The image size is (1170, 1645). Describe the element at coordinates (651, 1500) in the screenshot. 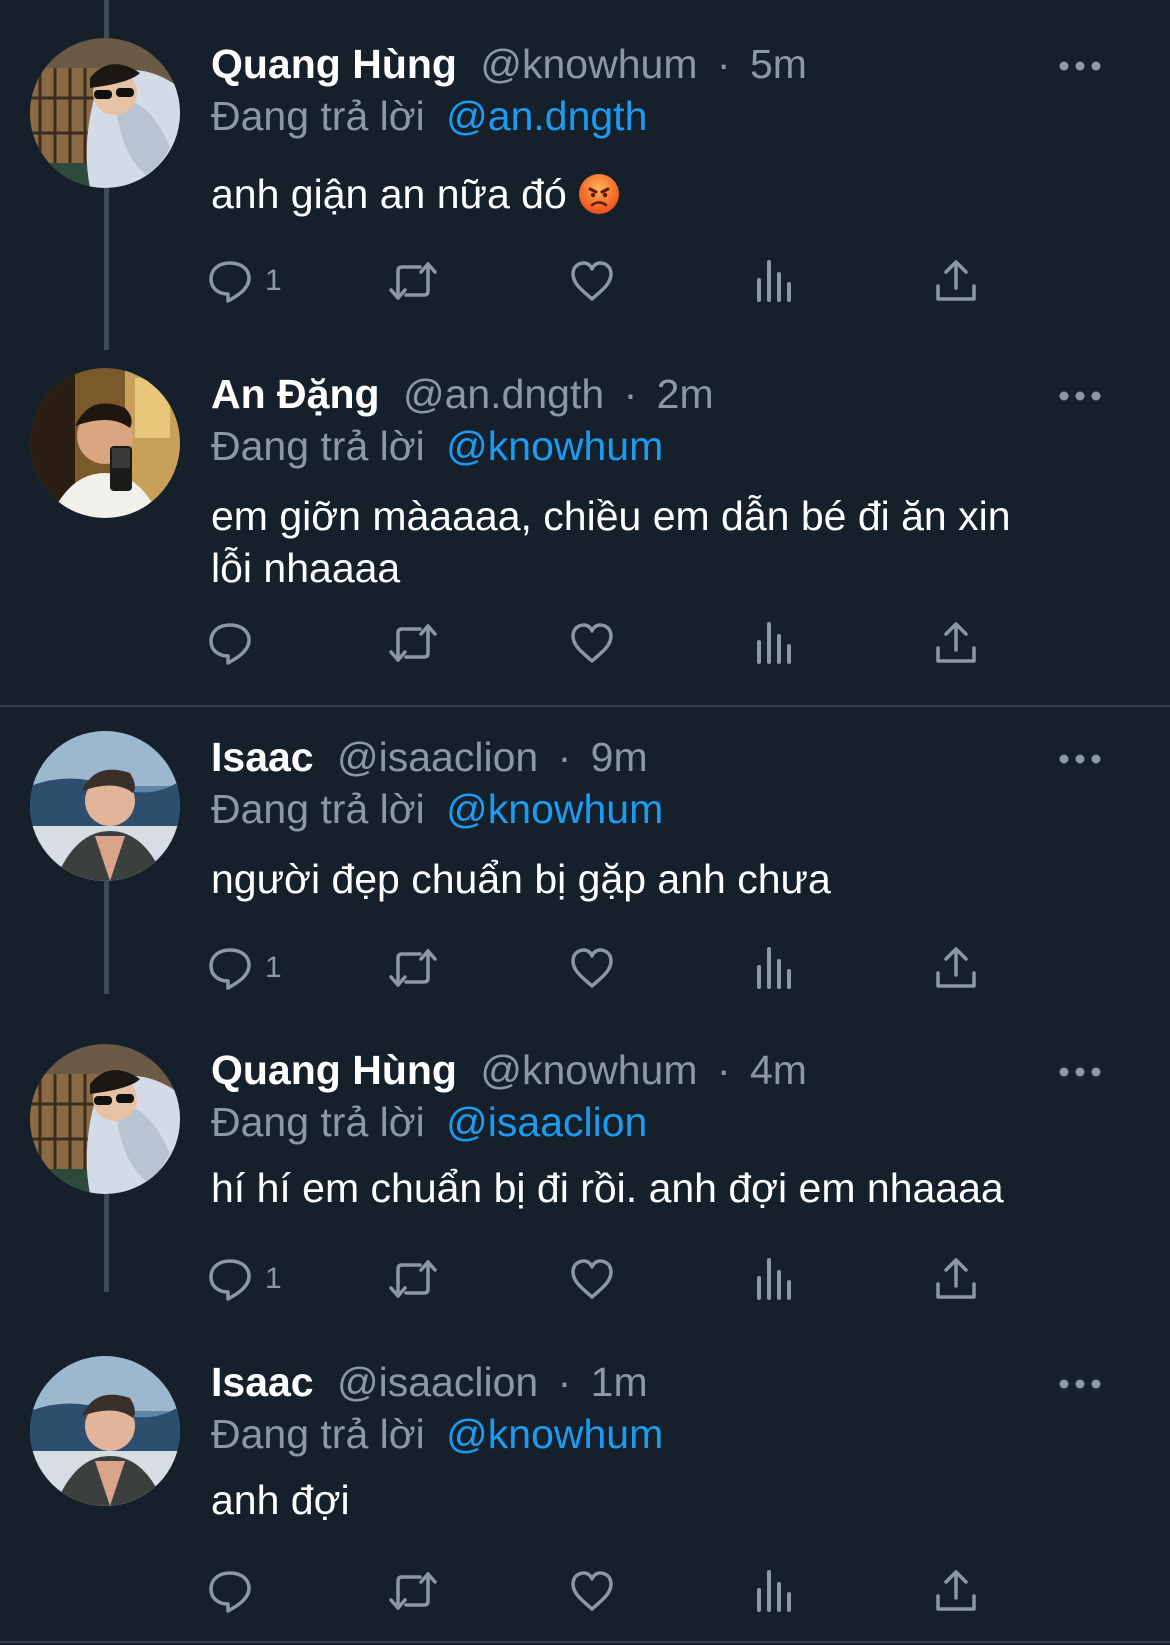

I see `tweet-text: anh đợi` at that location.